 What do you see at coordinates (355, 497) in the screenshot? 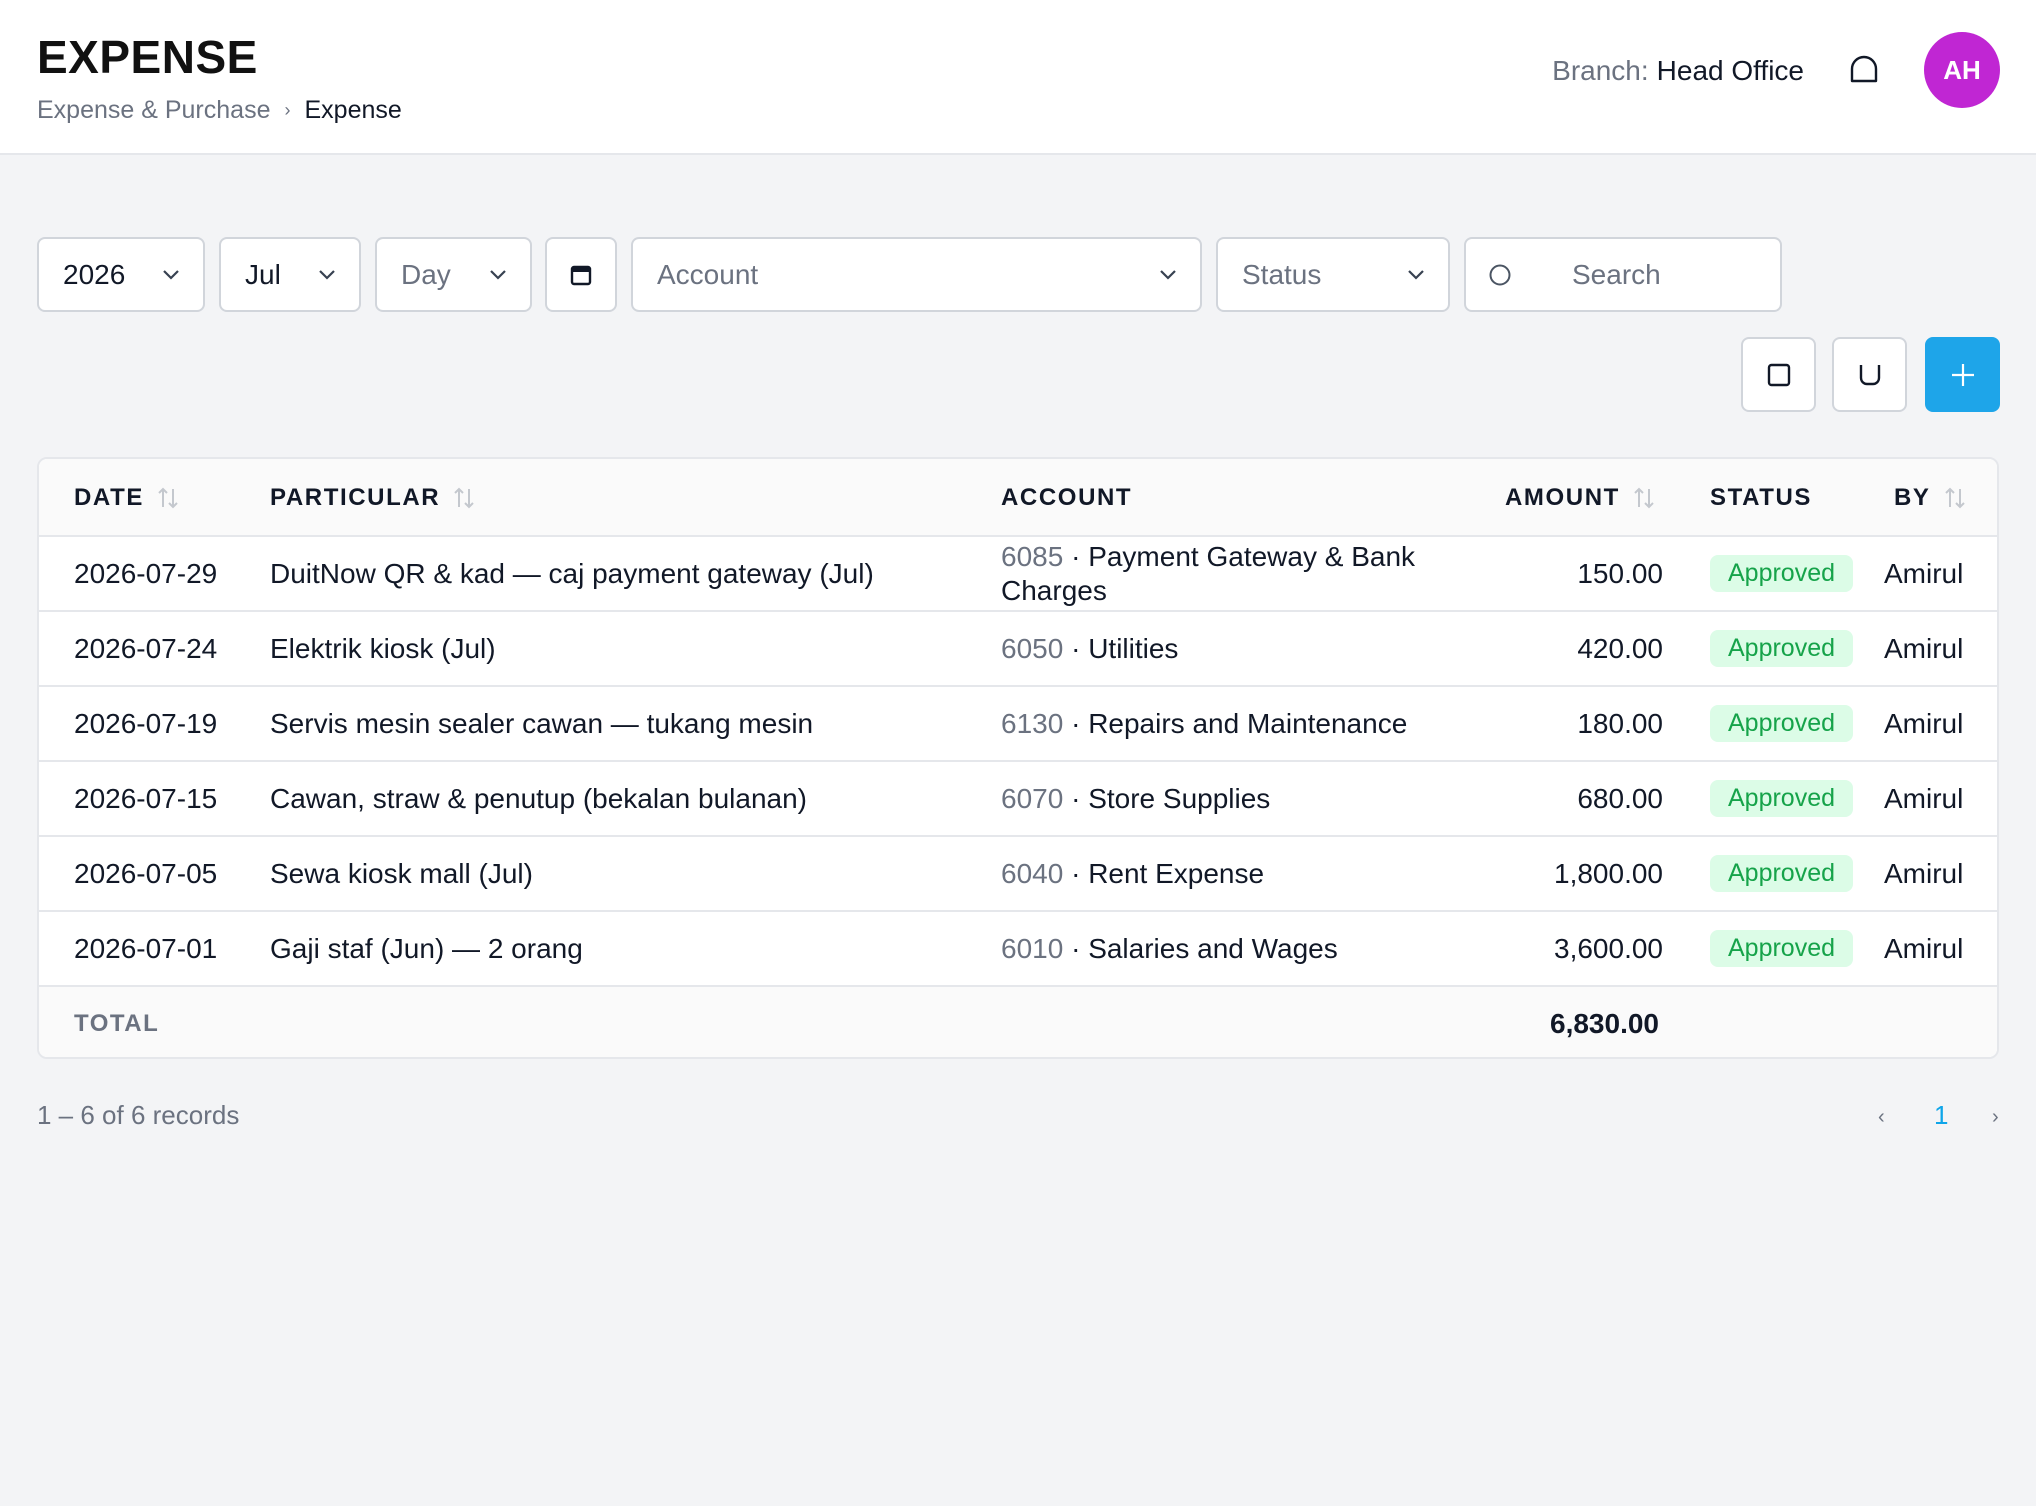
I see `column-particular-label: PARTICULAR` at bounding box center [355, 497].